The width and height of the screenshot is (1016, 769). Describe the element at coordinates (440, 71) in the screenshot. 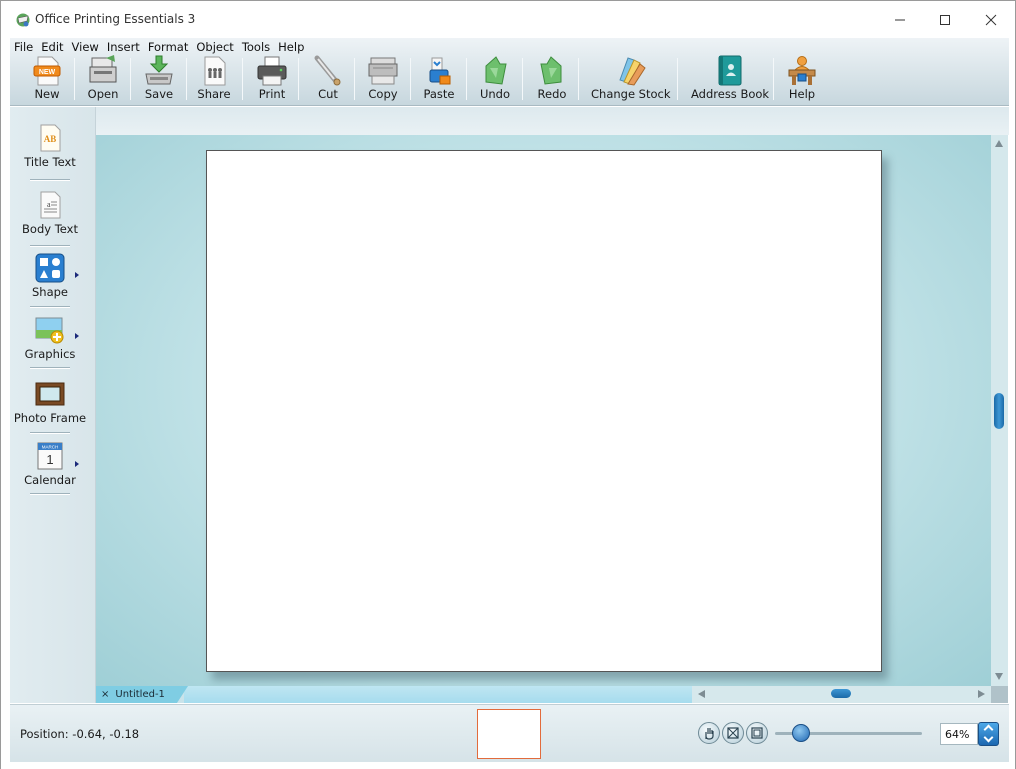

I see `paste-icon` at that location.